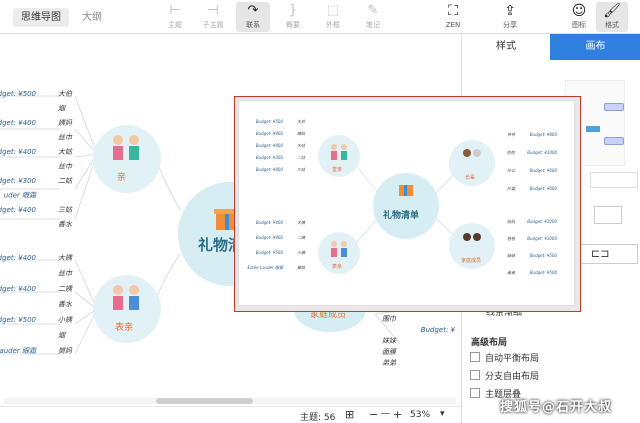  What do you see at coordinates (595, 47) in the screenshot?
I see `tab-canvas: 画布` at bounding box center [595, 47].